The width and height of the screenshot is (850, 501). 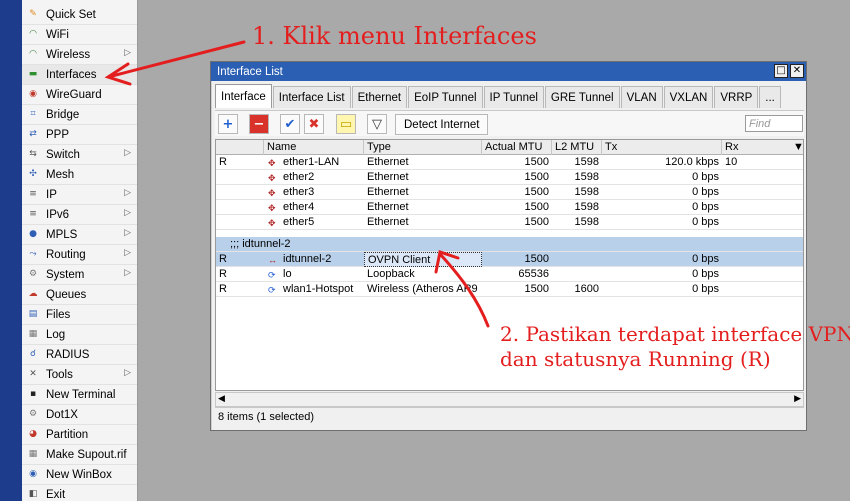 What do you see at coordinates (509, 192) in the screenshot?
I see `table-row: ✥ ether3 Ethernet 1500 1598 0 bps` at bounding box center [509, 192].